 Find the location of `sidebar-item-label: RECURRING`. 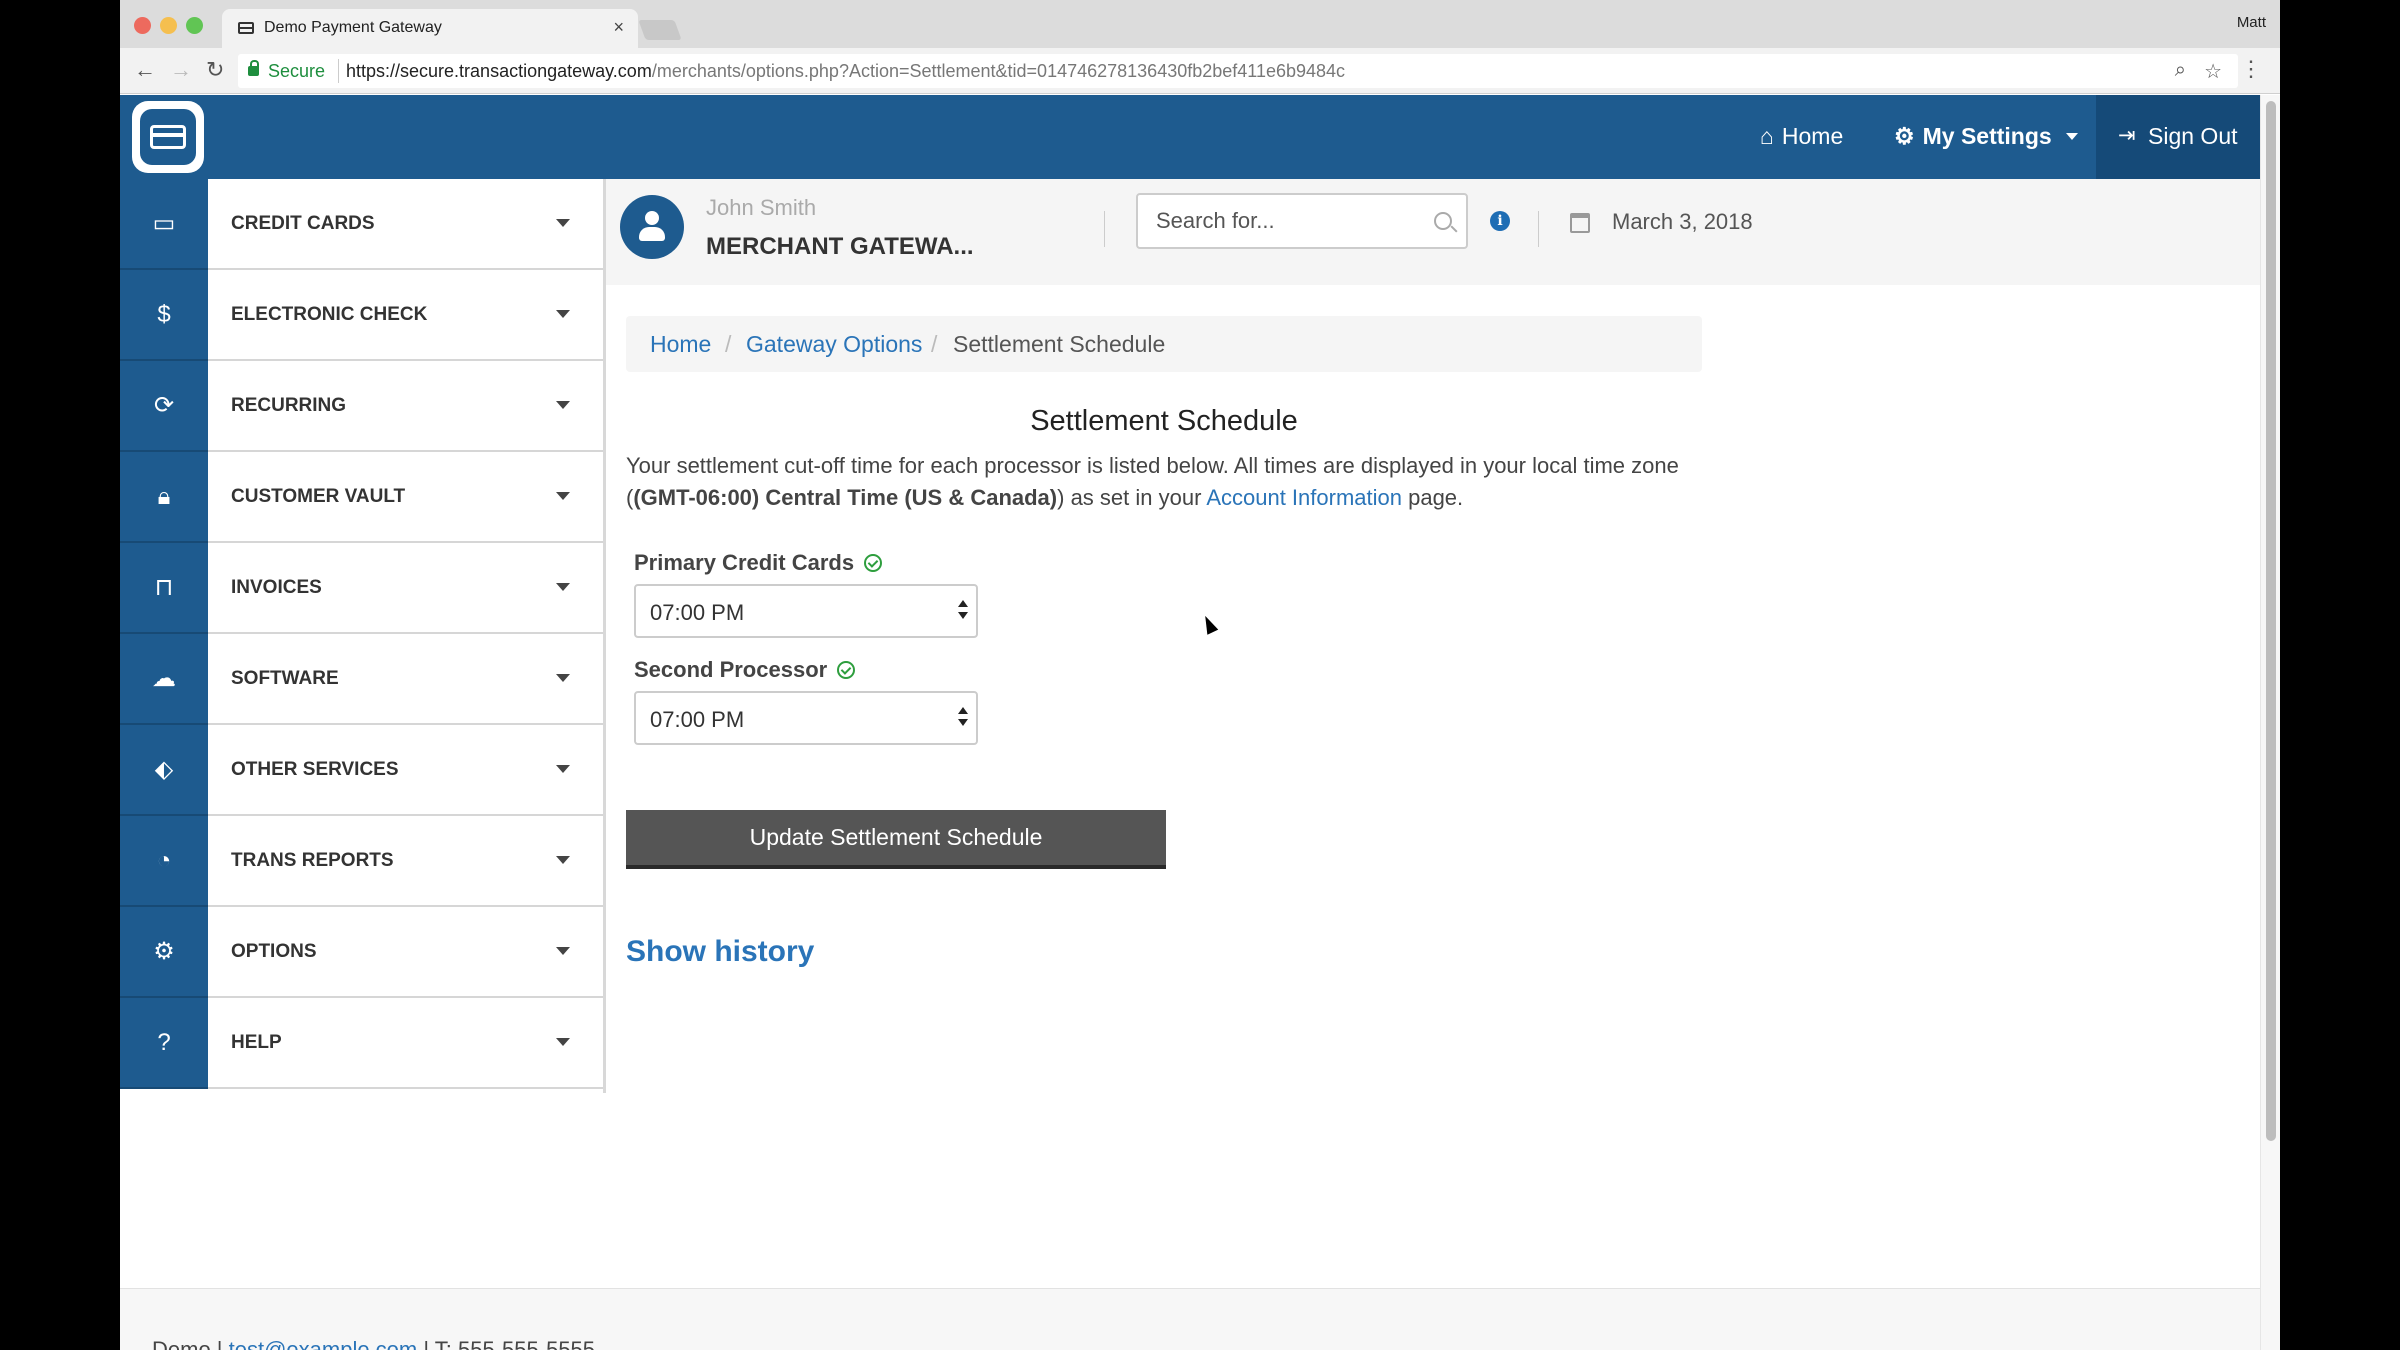

sidebar-item-label: RECURRING is located at coordinates (289, 405).